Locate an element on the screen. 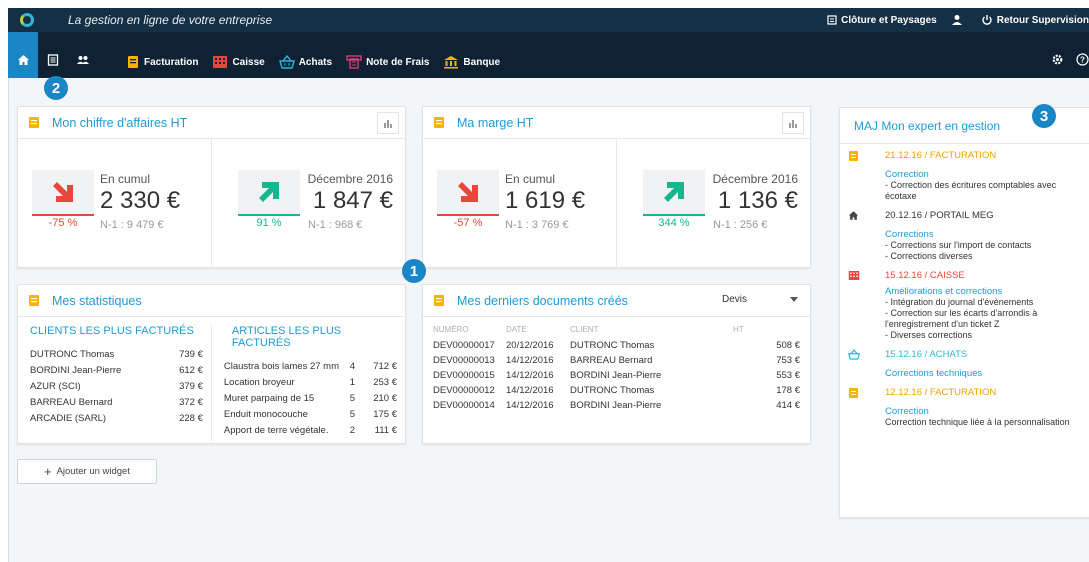 The image size is (1089, 562). kpi-previous: N-1 : 256 € is located at coordinates (740, 225).